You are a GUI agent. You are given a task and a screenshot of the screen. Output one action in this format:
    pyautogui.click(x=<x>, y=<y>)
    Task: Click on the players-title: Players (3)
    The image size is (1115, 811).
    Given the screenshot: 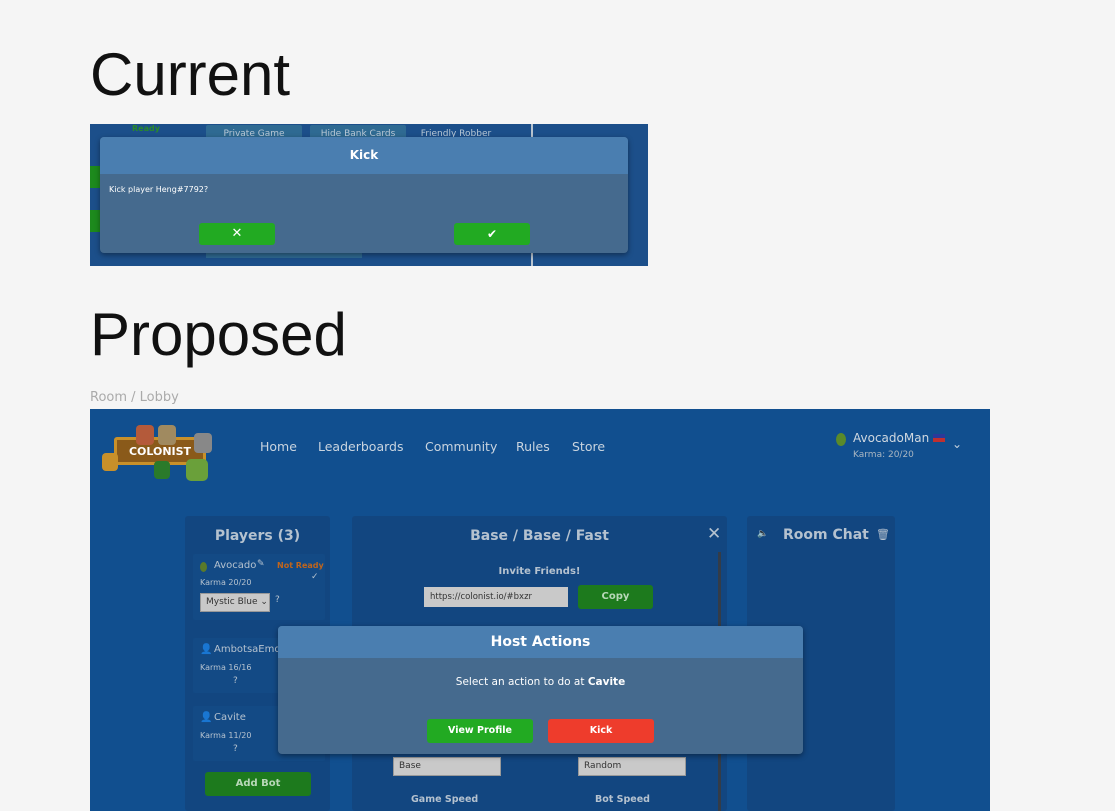 What is the action you would take?
    pyautogui.click(x=257, y=536)
    